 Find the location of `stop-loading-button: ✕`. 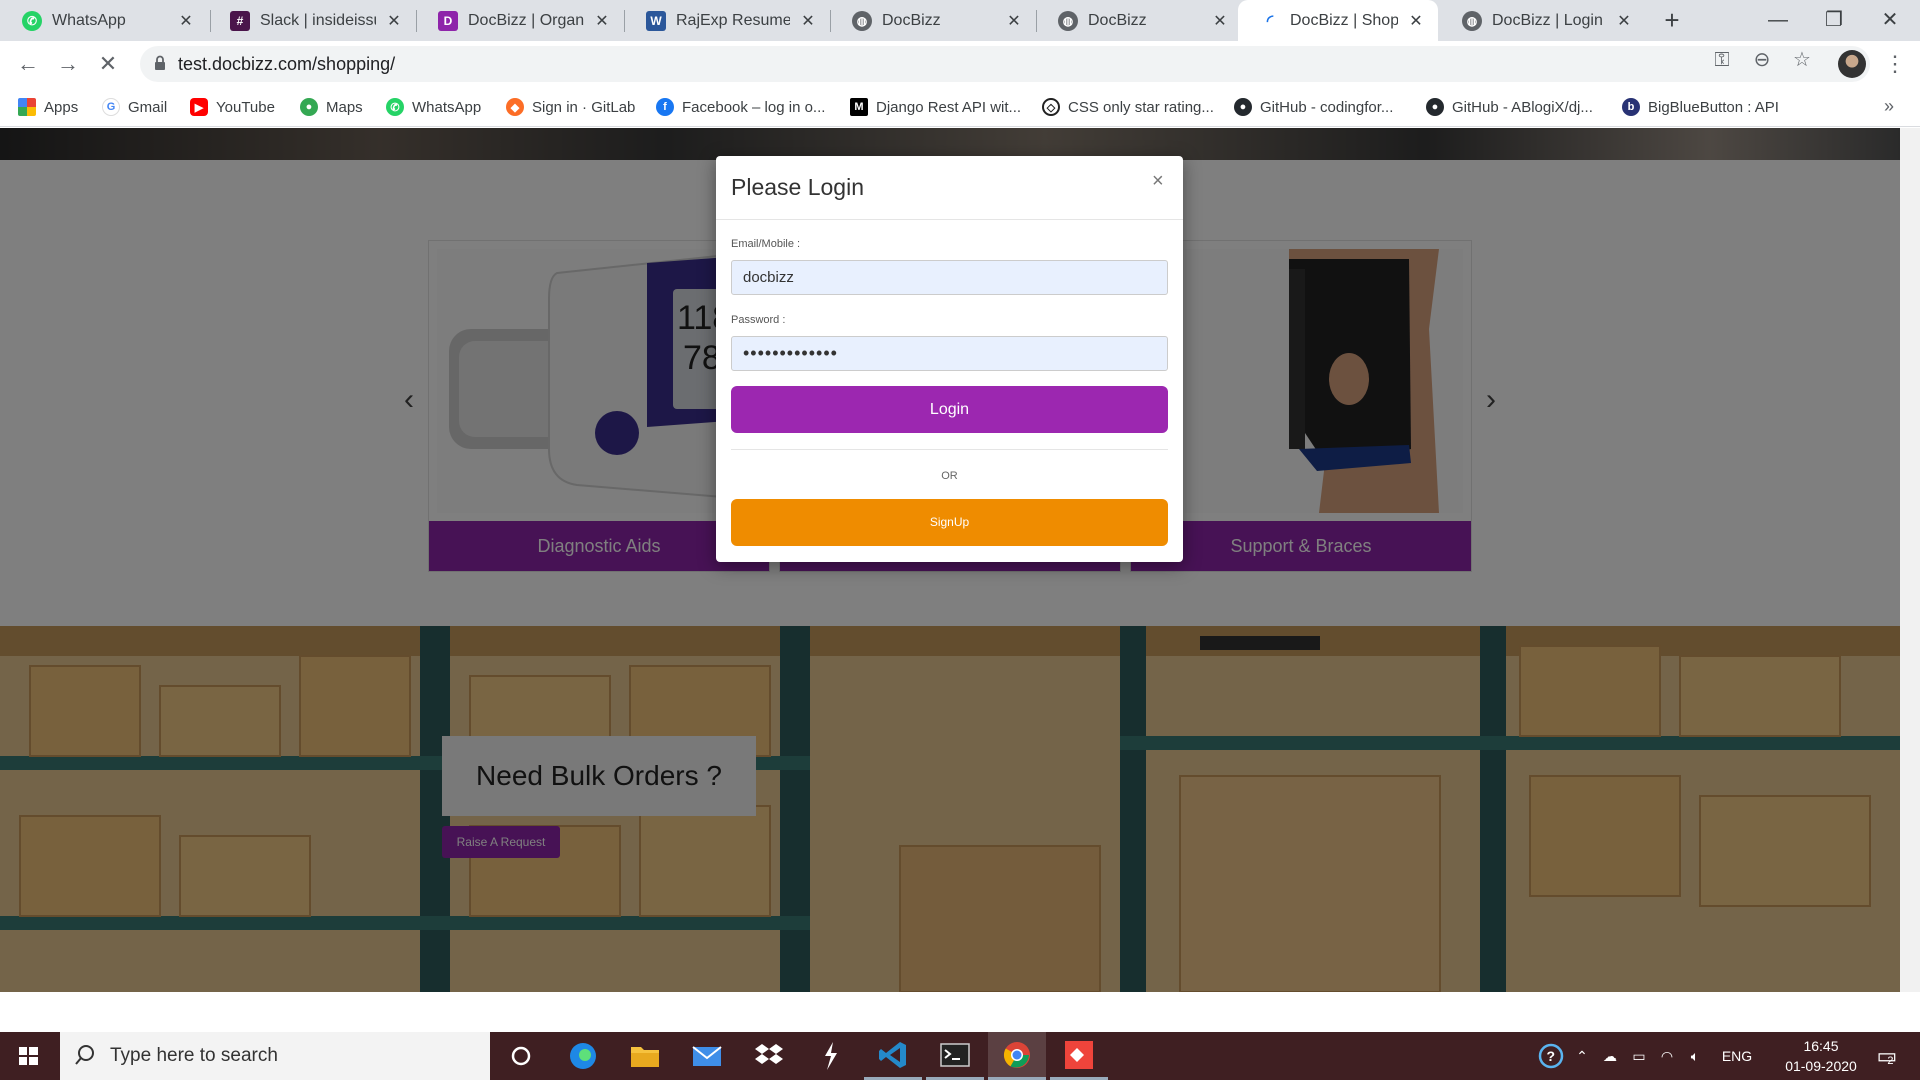

stop-loading-button: ✕ is located at coordinates (108, 64).